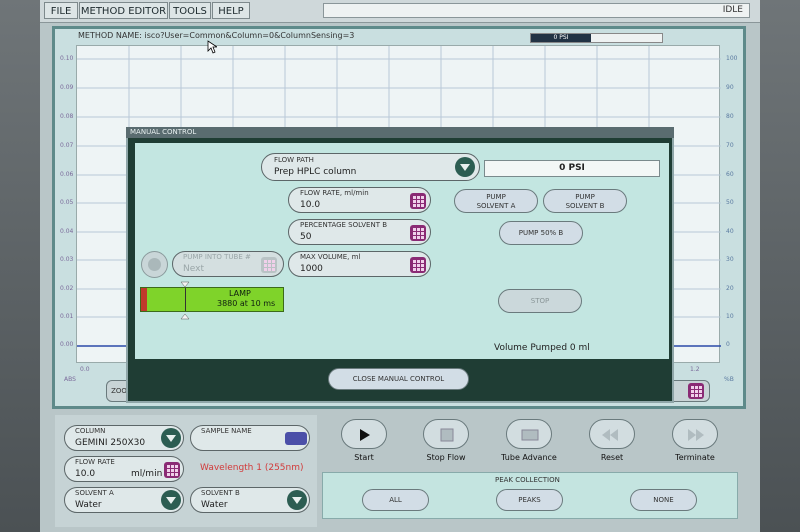 The image size is (800, 532). Describe the element at coordinates (250, 500) in the screenshot. I see `solvent-b-select: SOLVENT B Water` at that location.